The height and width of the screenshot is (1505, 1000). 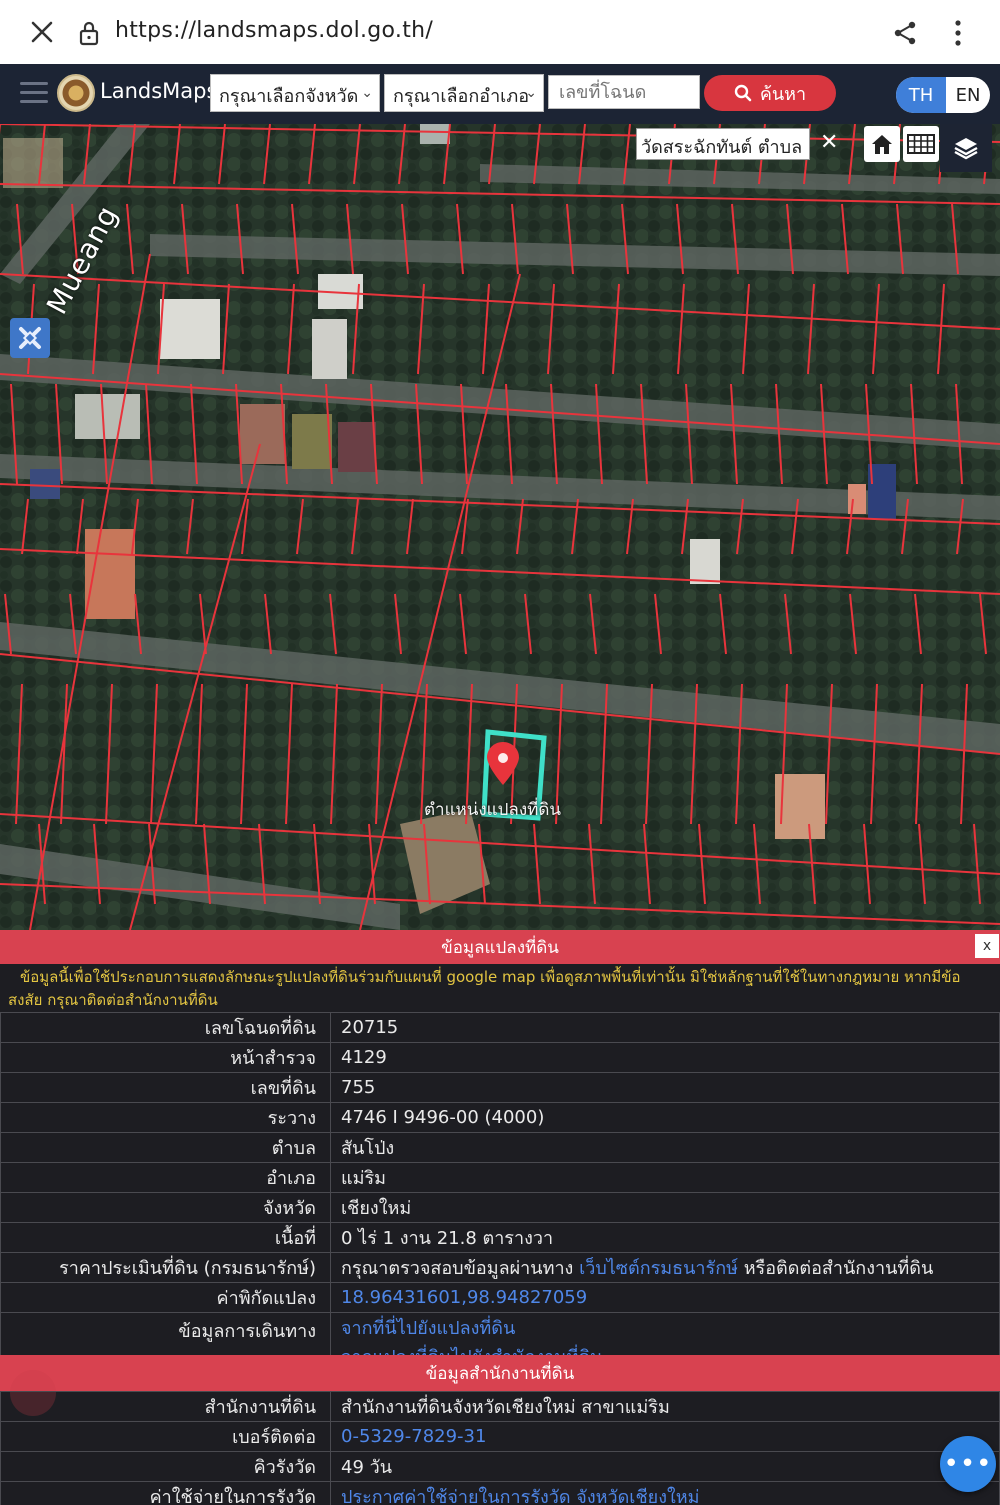 What do you see at coordinates (165, 1297) in the screenshot?
I see `row-key: ค่าพิกัดแปลง` at bounding box center [165, 1297].